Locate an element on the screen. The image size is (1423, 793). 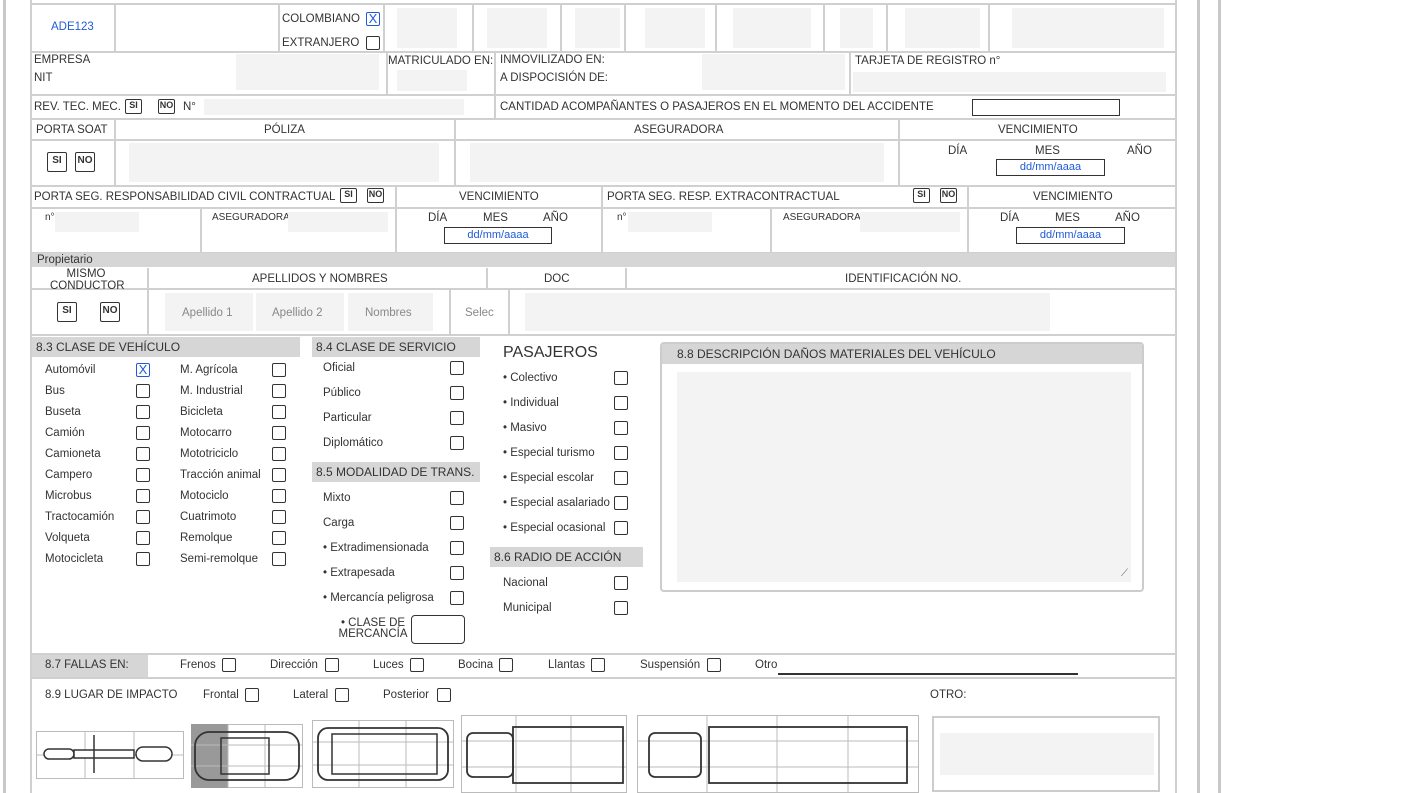
extranjero-checkbox is located at coordinates (373, 43).